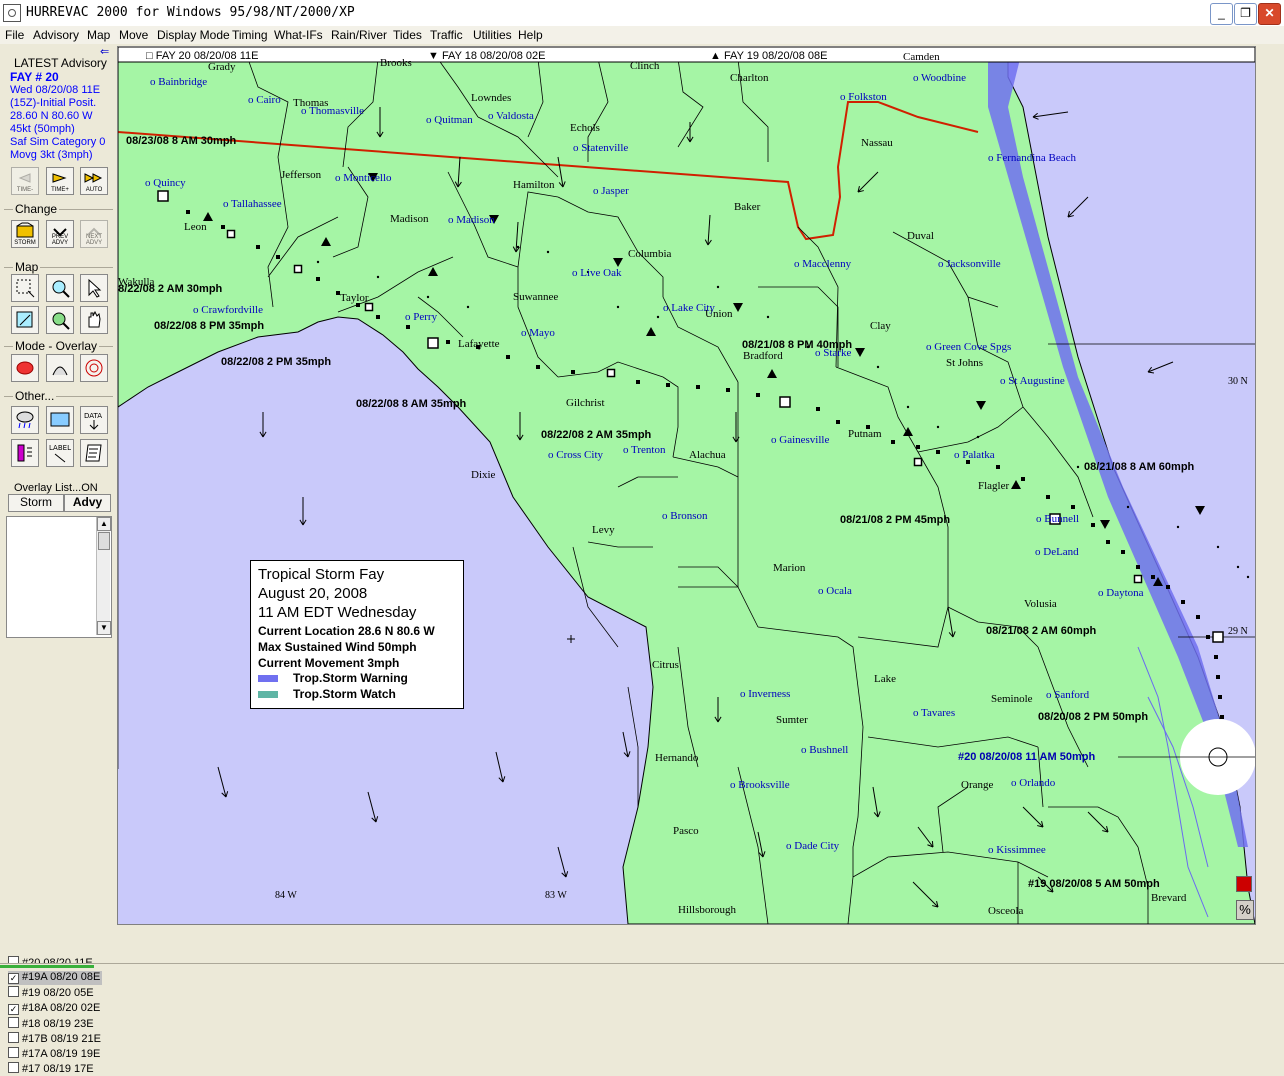 Image resolution: width=1284 pixels, height=1076 pixels. I want to click on menu-utilities: Utilities, so click(492, 35).